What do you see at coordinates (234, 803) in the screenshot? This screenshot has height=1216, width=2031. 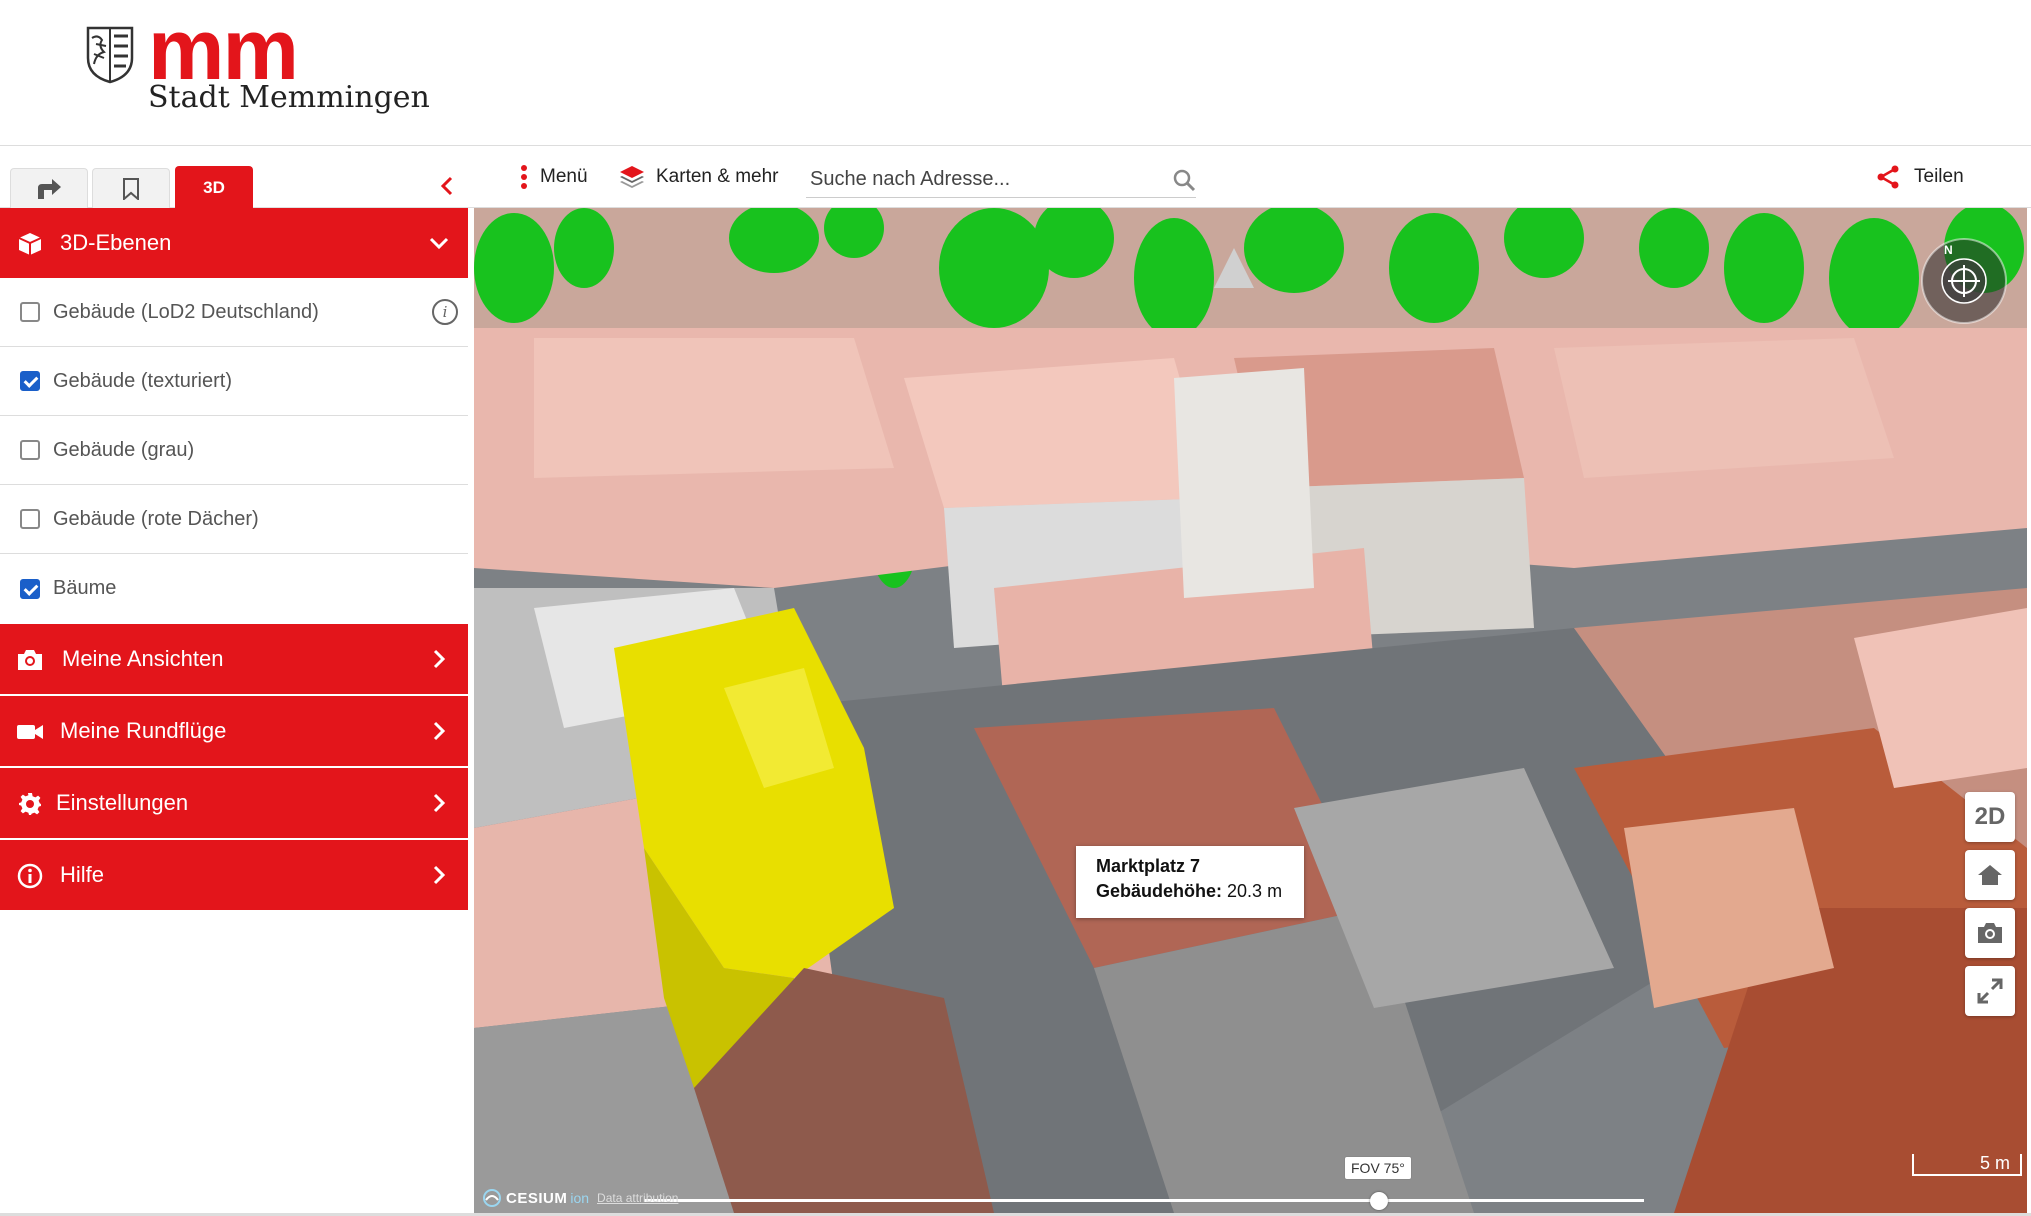 I see `settings-panel-header: Einstellungen` at bounding box center [234, 803].